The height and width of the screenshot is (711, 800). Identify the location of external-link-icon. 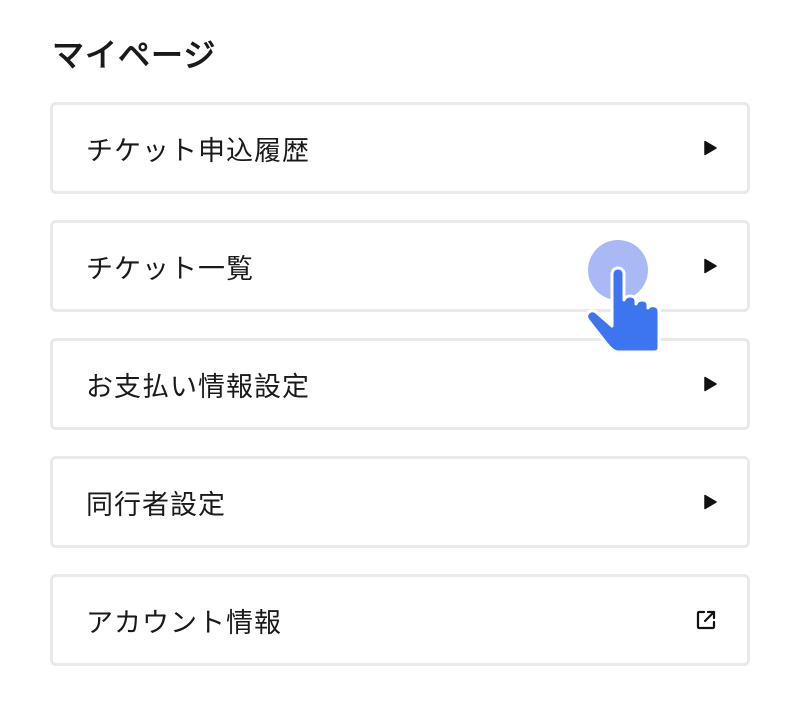
(706, 620).